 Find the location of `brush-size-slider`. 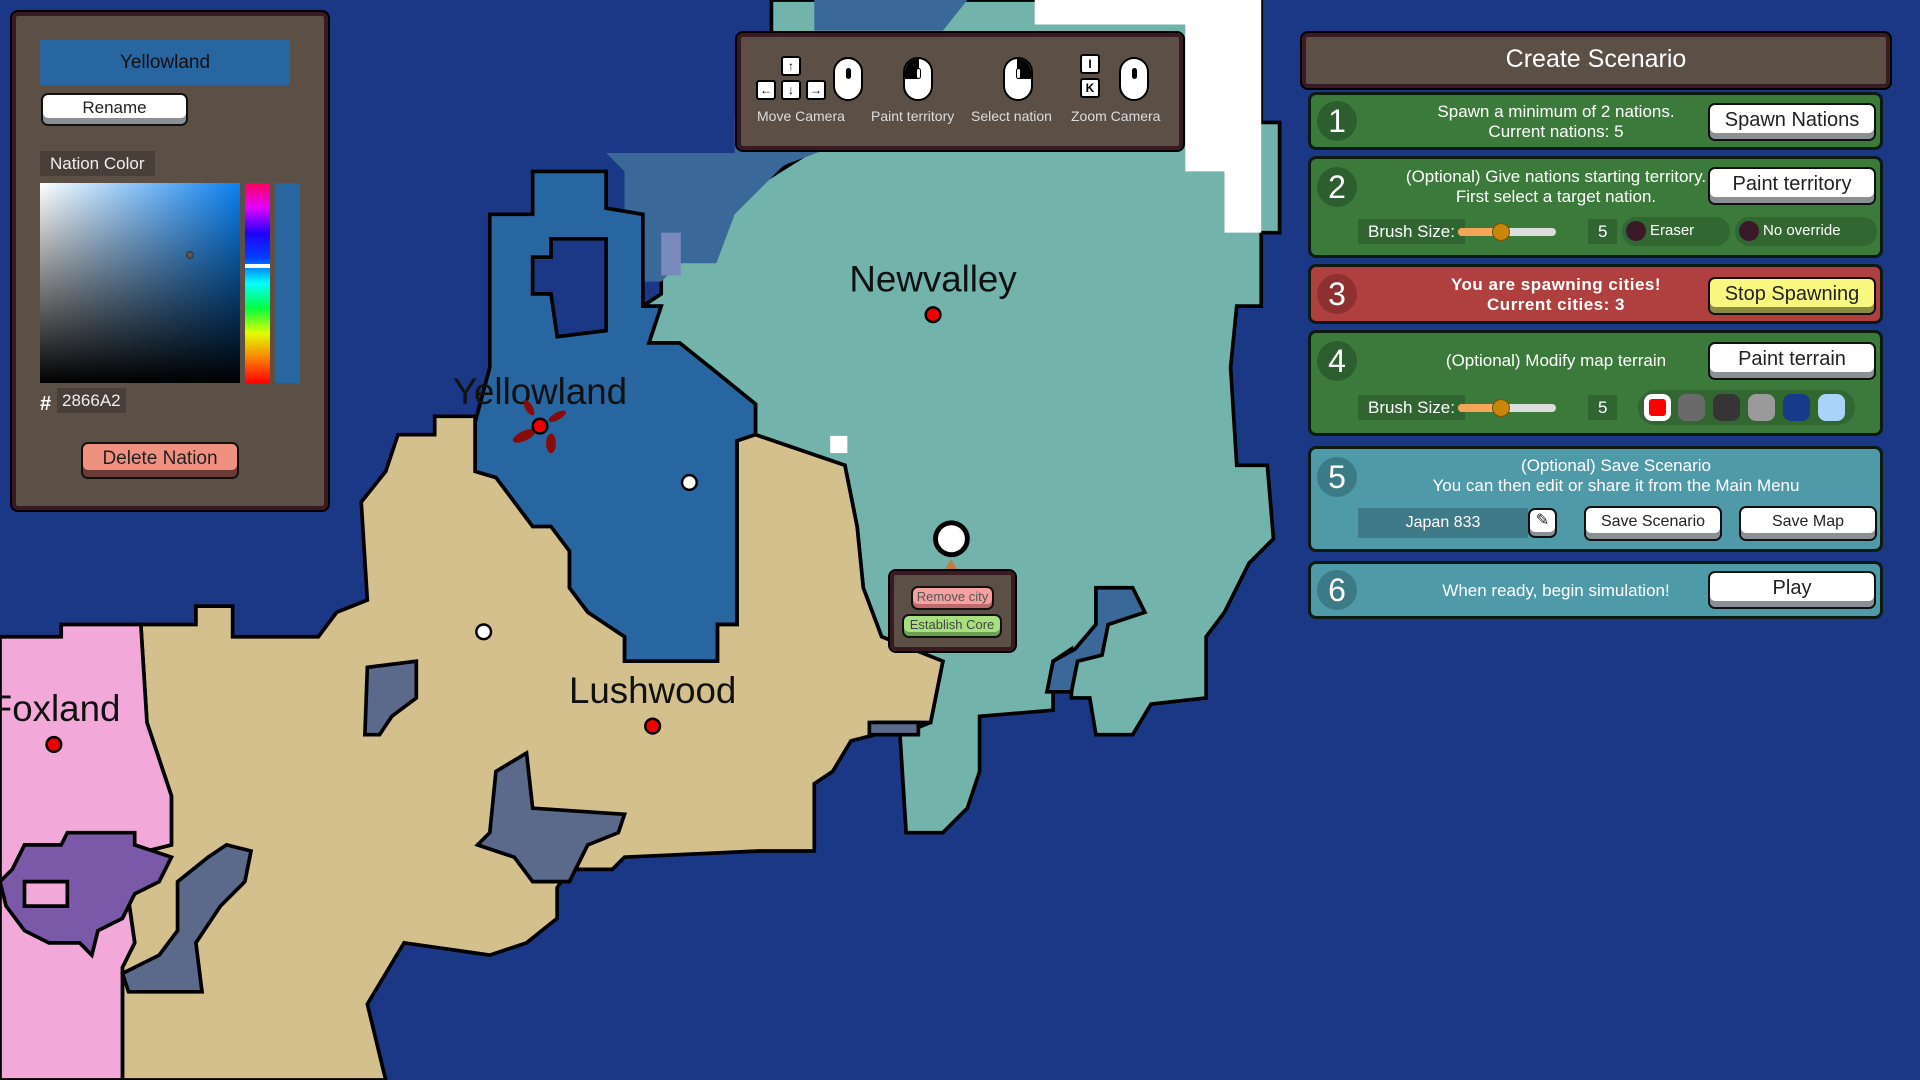

brush-size-slider is located at coordinates (1507, 232).